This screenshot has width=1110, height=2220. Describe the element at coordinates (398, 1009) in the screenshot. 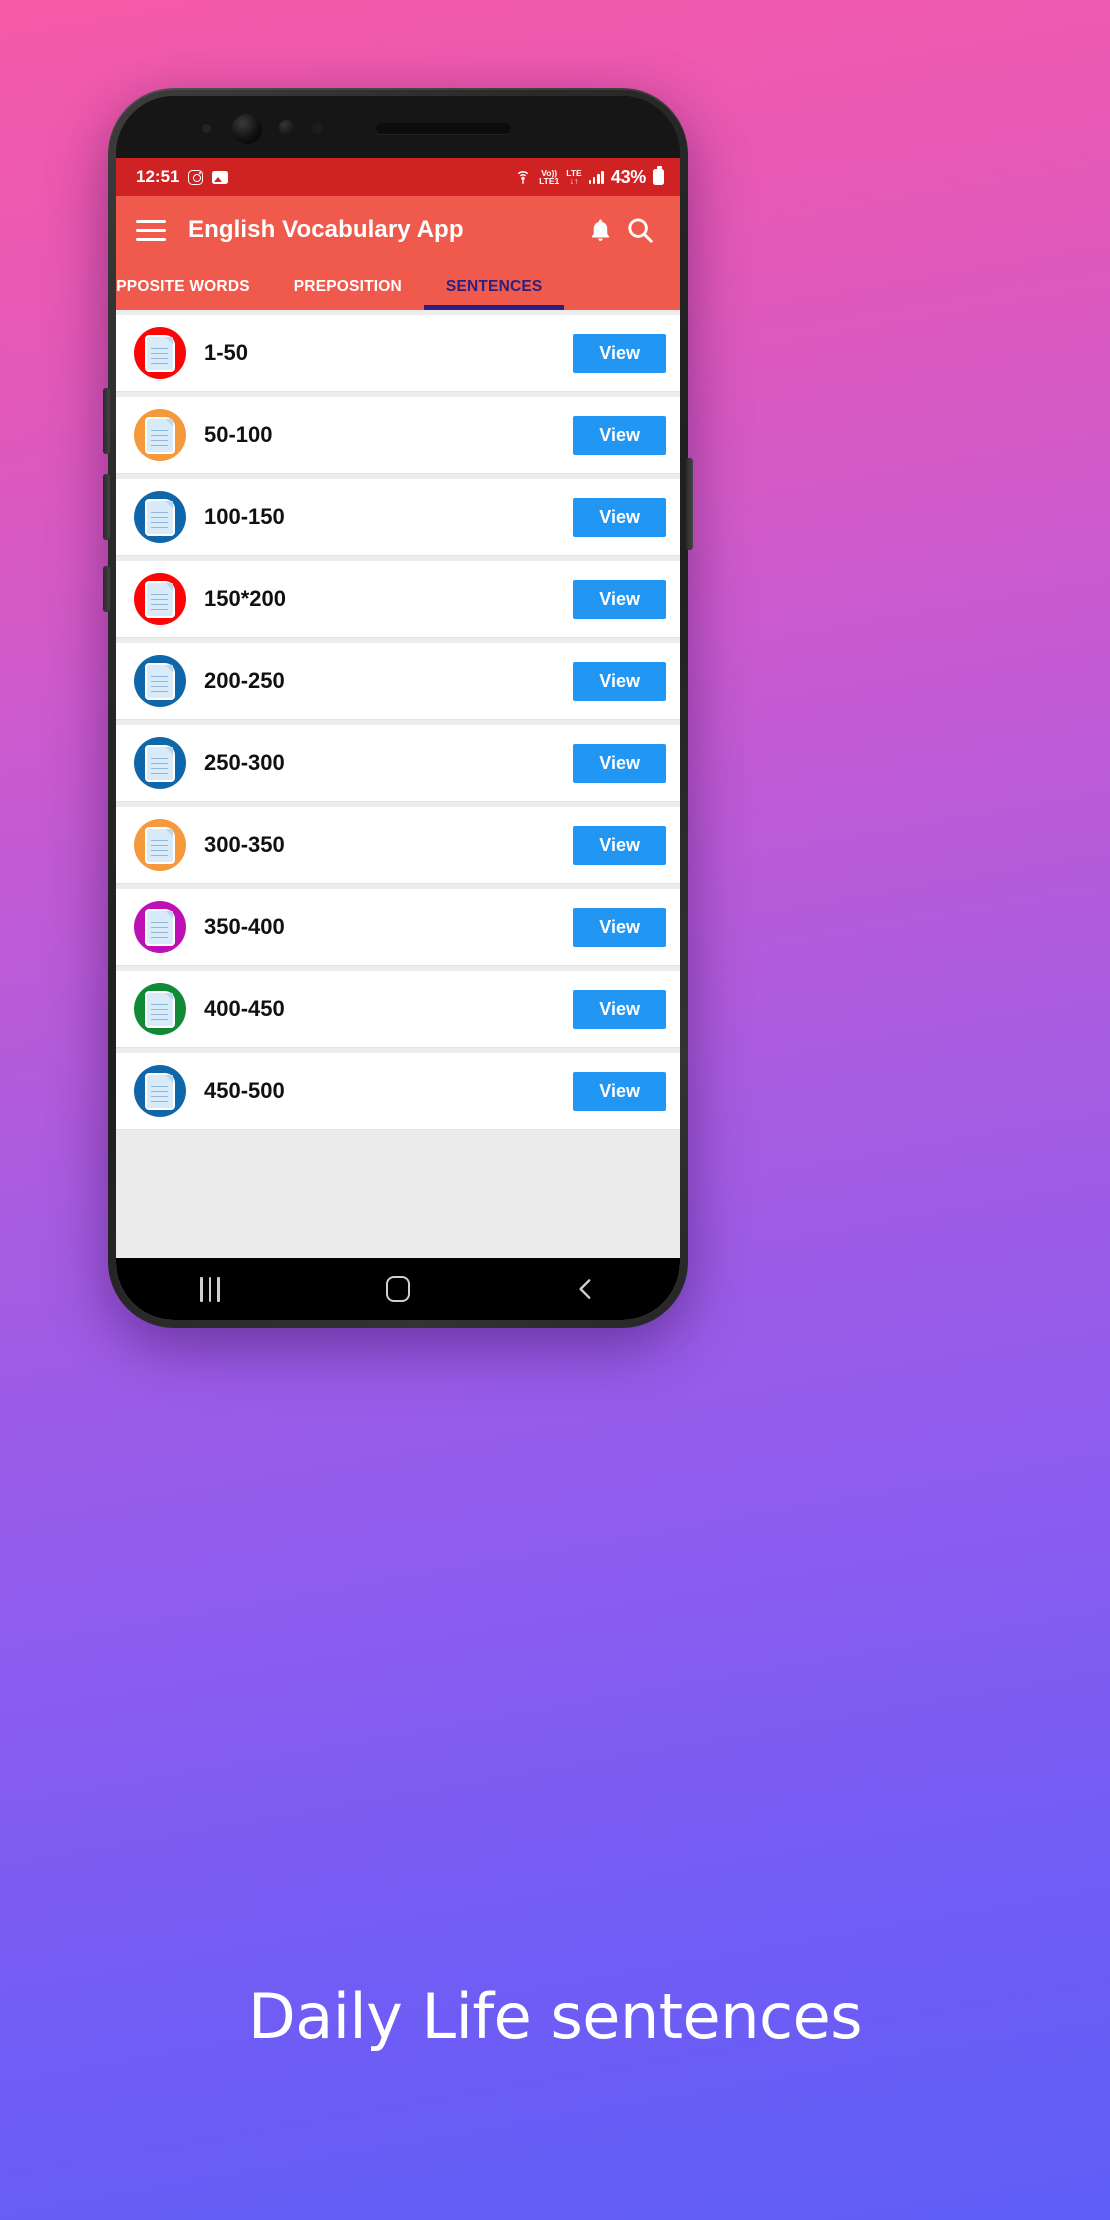

I see `table-row: 400-450 View` at that location.